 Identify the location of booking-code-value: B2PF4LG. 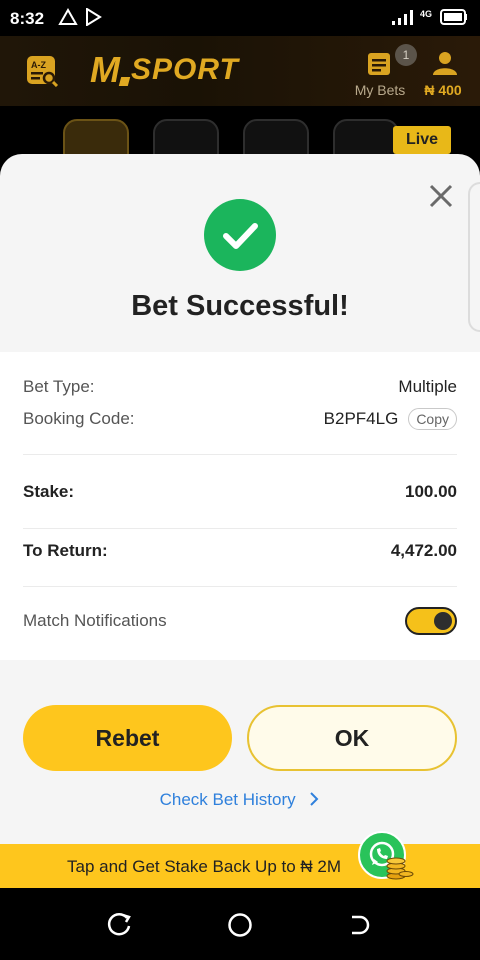
(361, 418).